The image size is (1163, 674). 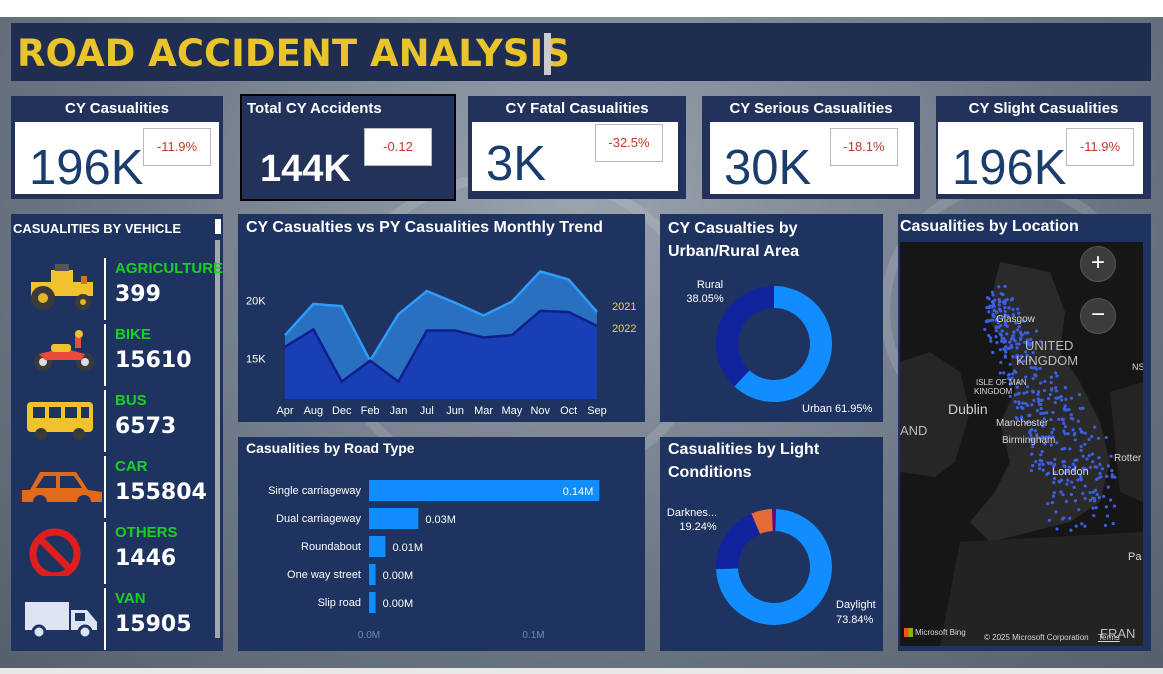 I want to click on kpi-card-total-cy-accidents: Total CY Accidents 144K -0.12, so click(x=348, y=147).